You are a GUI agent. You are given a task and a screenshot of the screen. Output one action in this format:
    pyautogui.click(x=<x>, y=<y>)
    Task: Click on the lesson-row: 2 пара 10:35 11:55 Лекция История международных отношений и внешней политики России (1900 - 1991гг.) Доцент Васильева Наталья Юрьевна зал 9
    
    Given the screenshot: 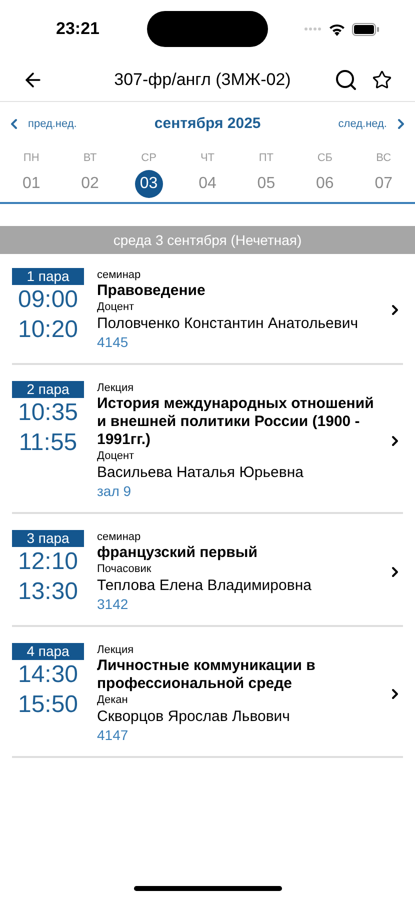 What is the action you would take?
    pyautogui.click(x=207, y=445)
    